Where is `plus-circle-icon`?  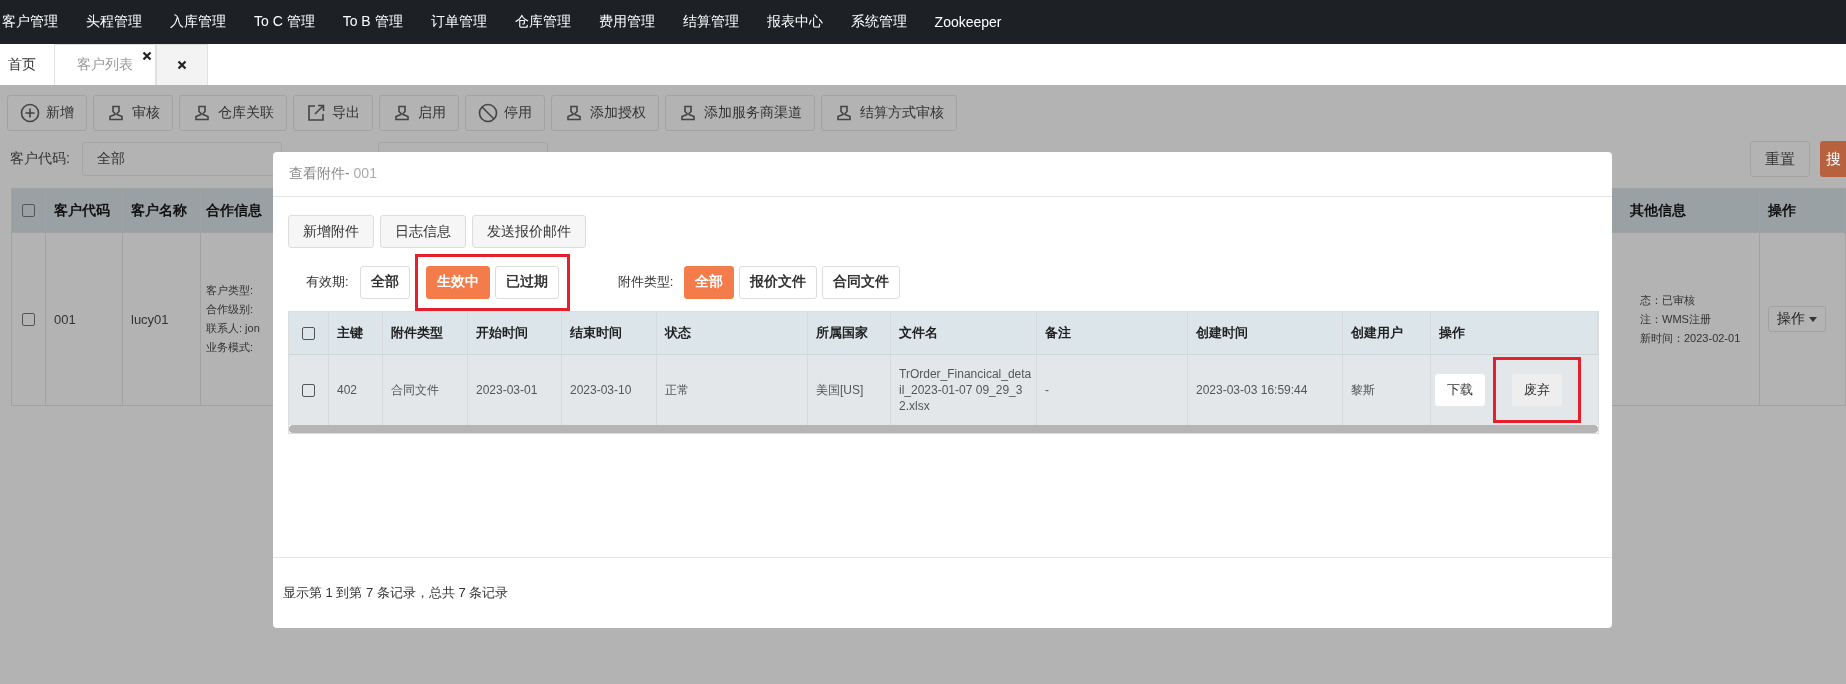 plus-circle-icon is located at coordinates (30, 113).